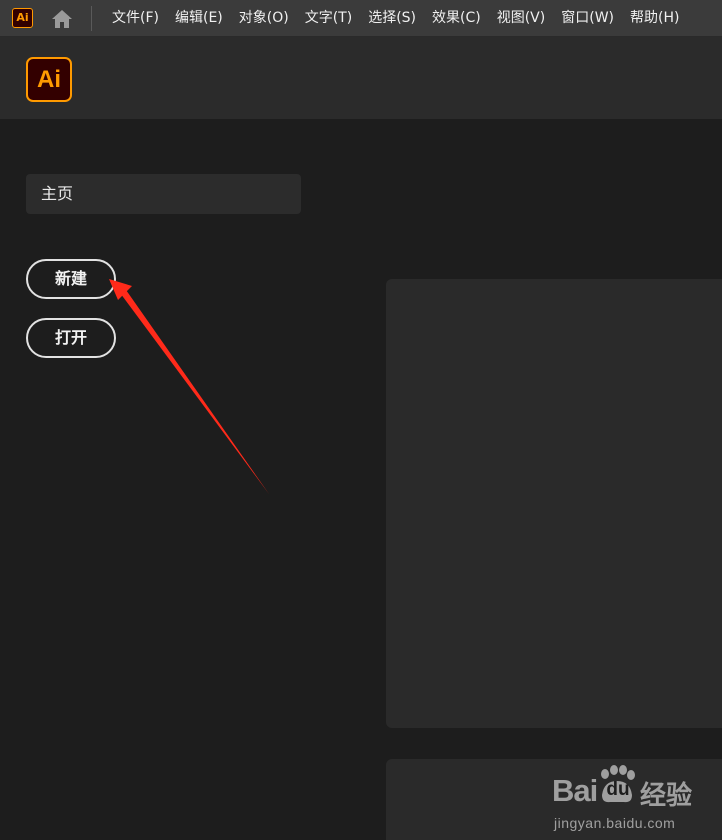 This screenshot has height=840, width=722. Describe the element at coordinates (587, 18) in the screenshot. I see `menu-window: 窗口(W)` at that location.